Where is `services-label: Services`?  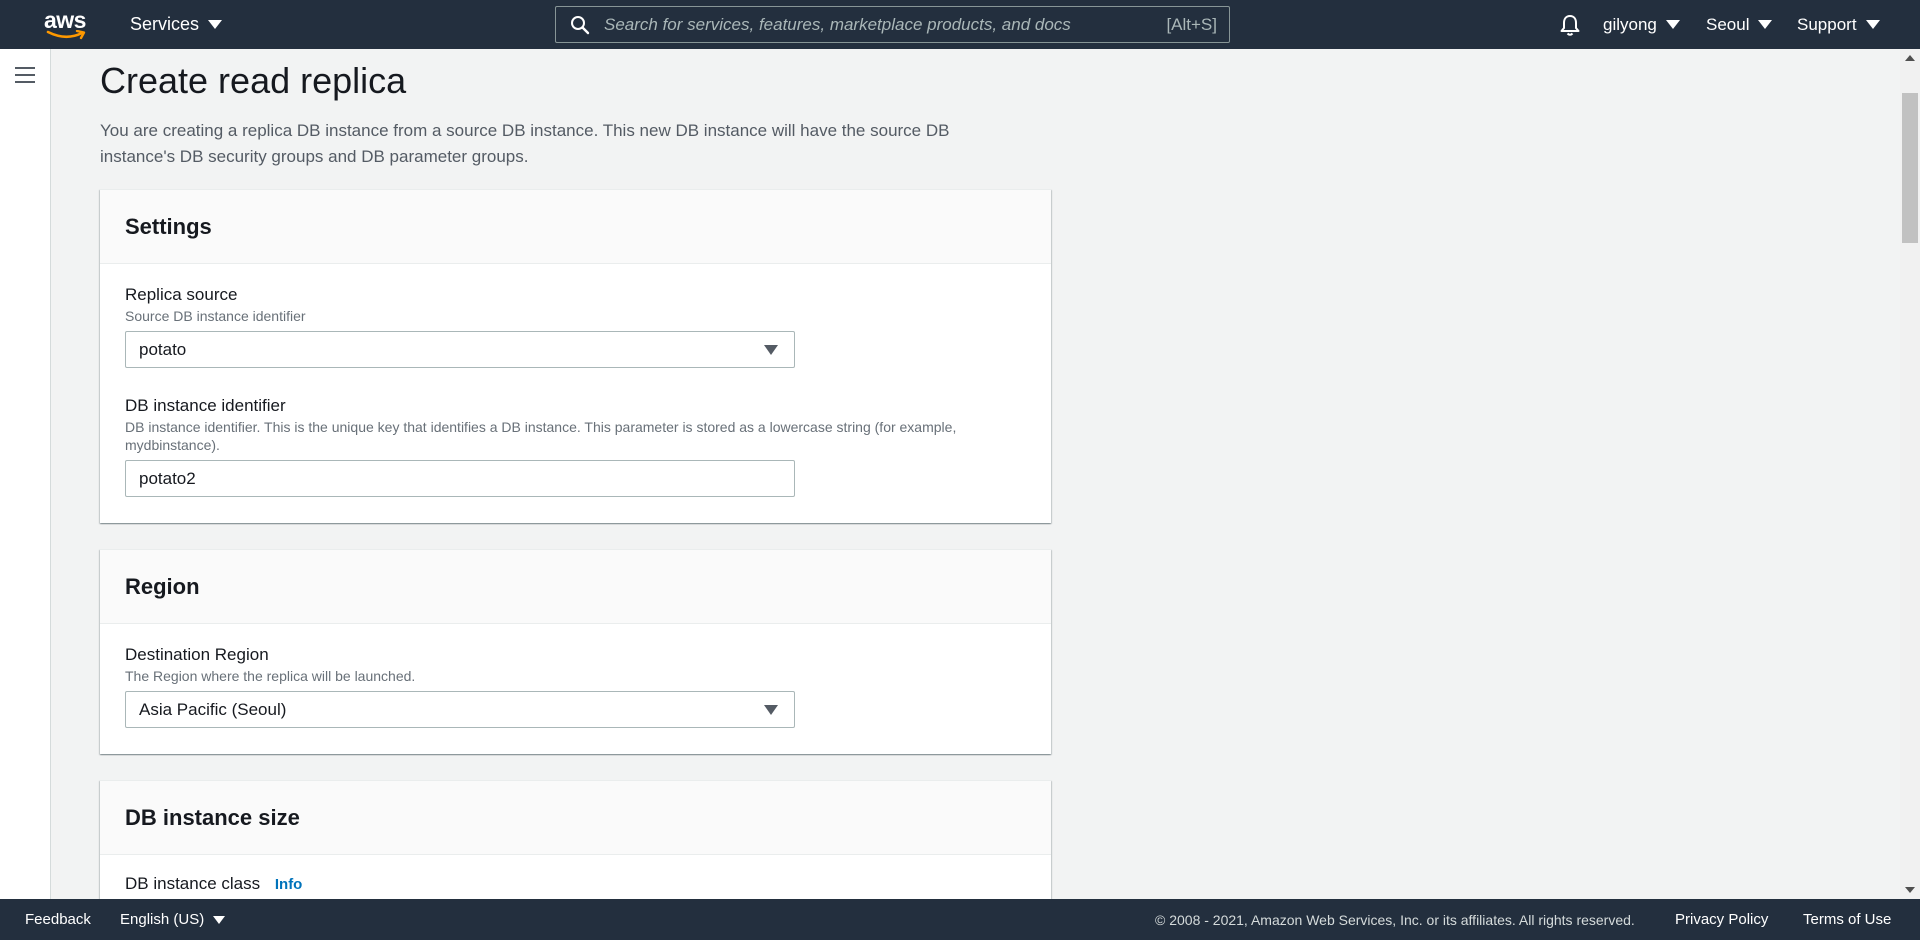
services-label: Services is located at coordinates (165, 24).